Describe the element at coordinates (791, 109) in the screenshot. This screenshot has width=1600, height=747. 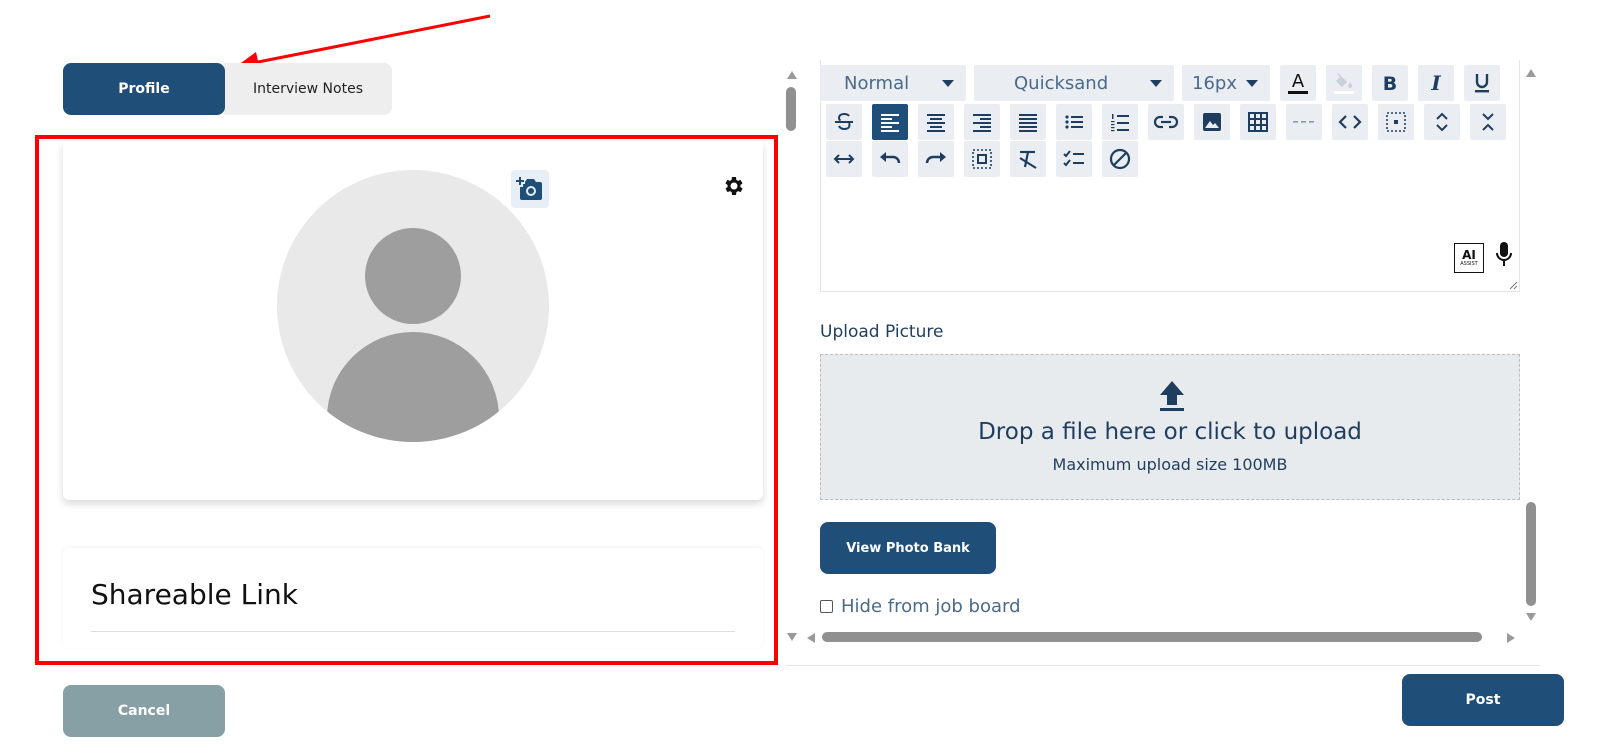
I see `vertical-scrollbar-left-thumb` at that location.